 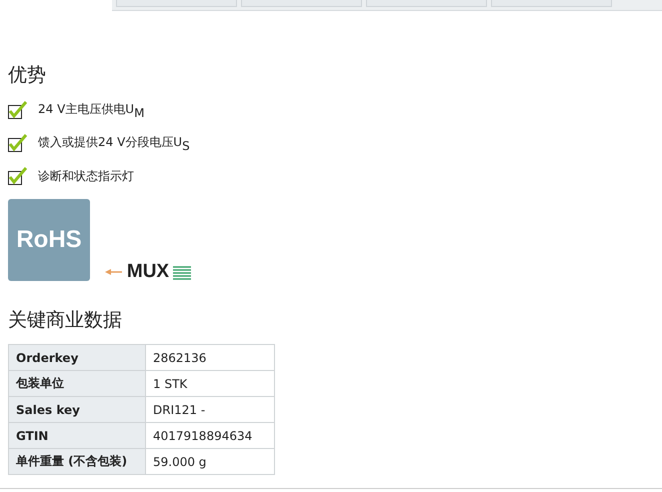 I want to click on table-header-cell: 单件重量 (不含包装), so click(x=77, y=461).